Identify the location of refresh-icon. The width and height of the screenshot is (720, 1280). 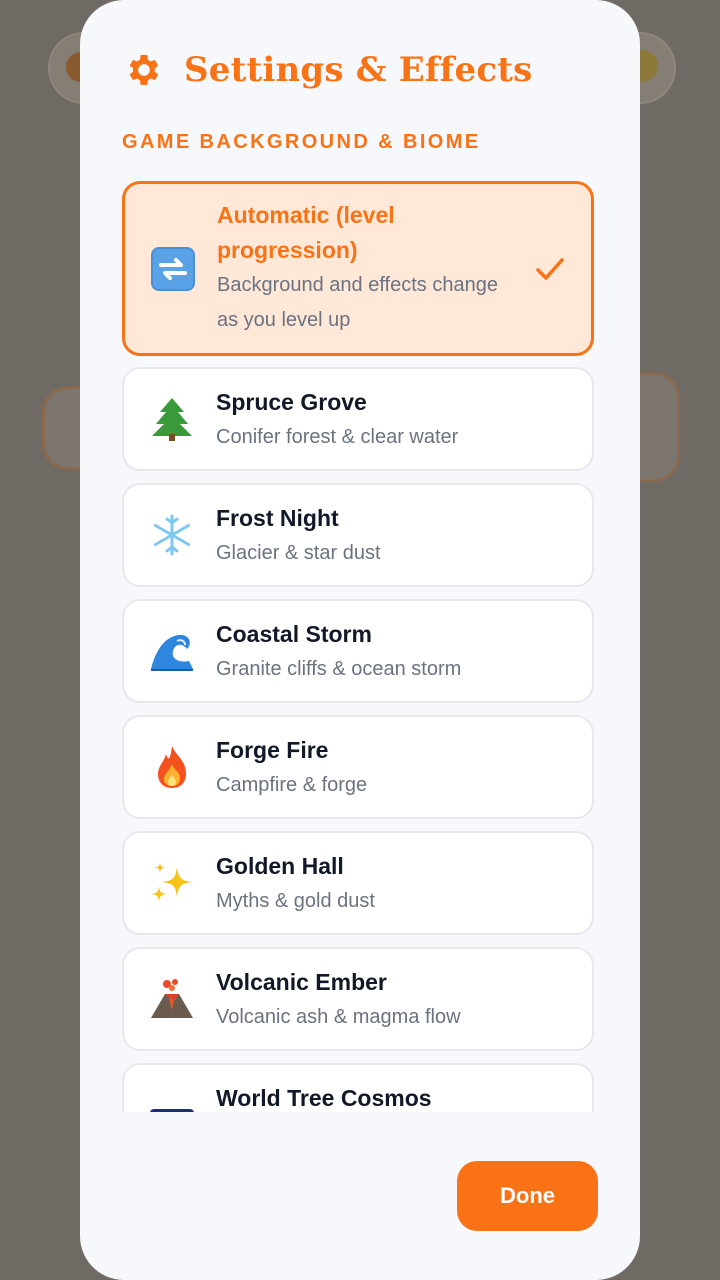
(173, 269).